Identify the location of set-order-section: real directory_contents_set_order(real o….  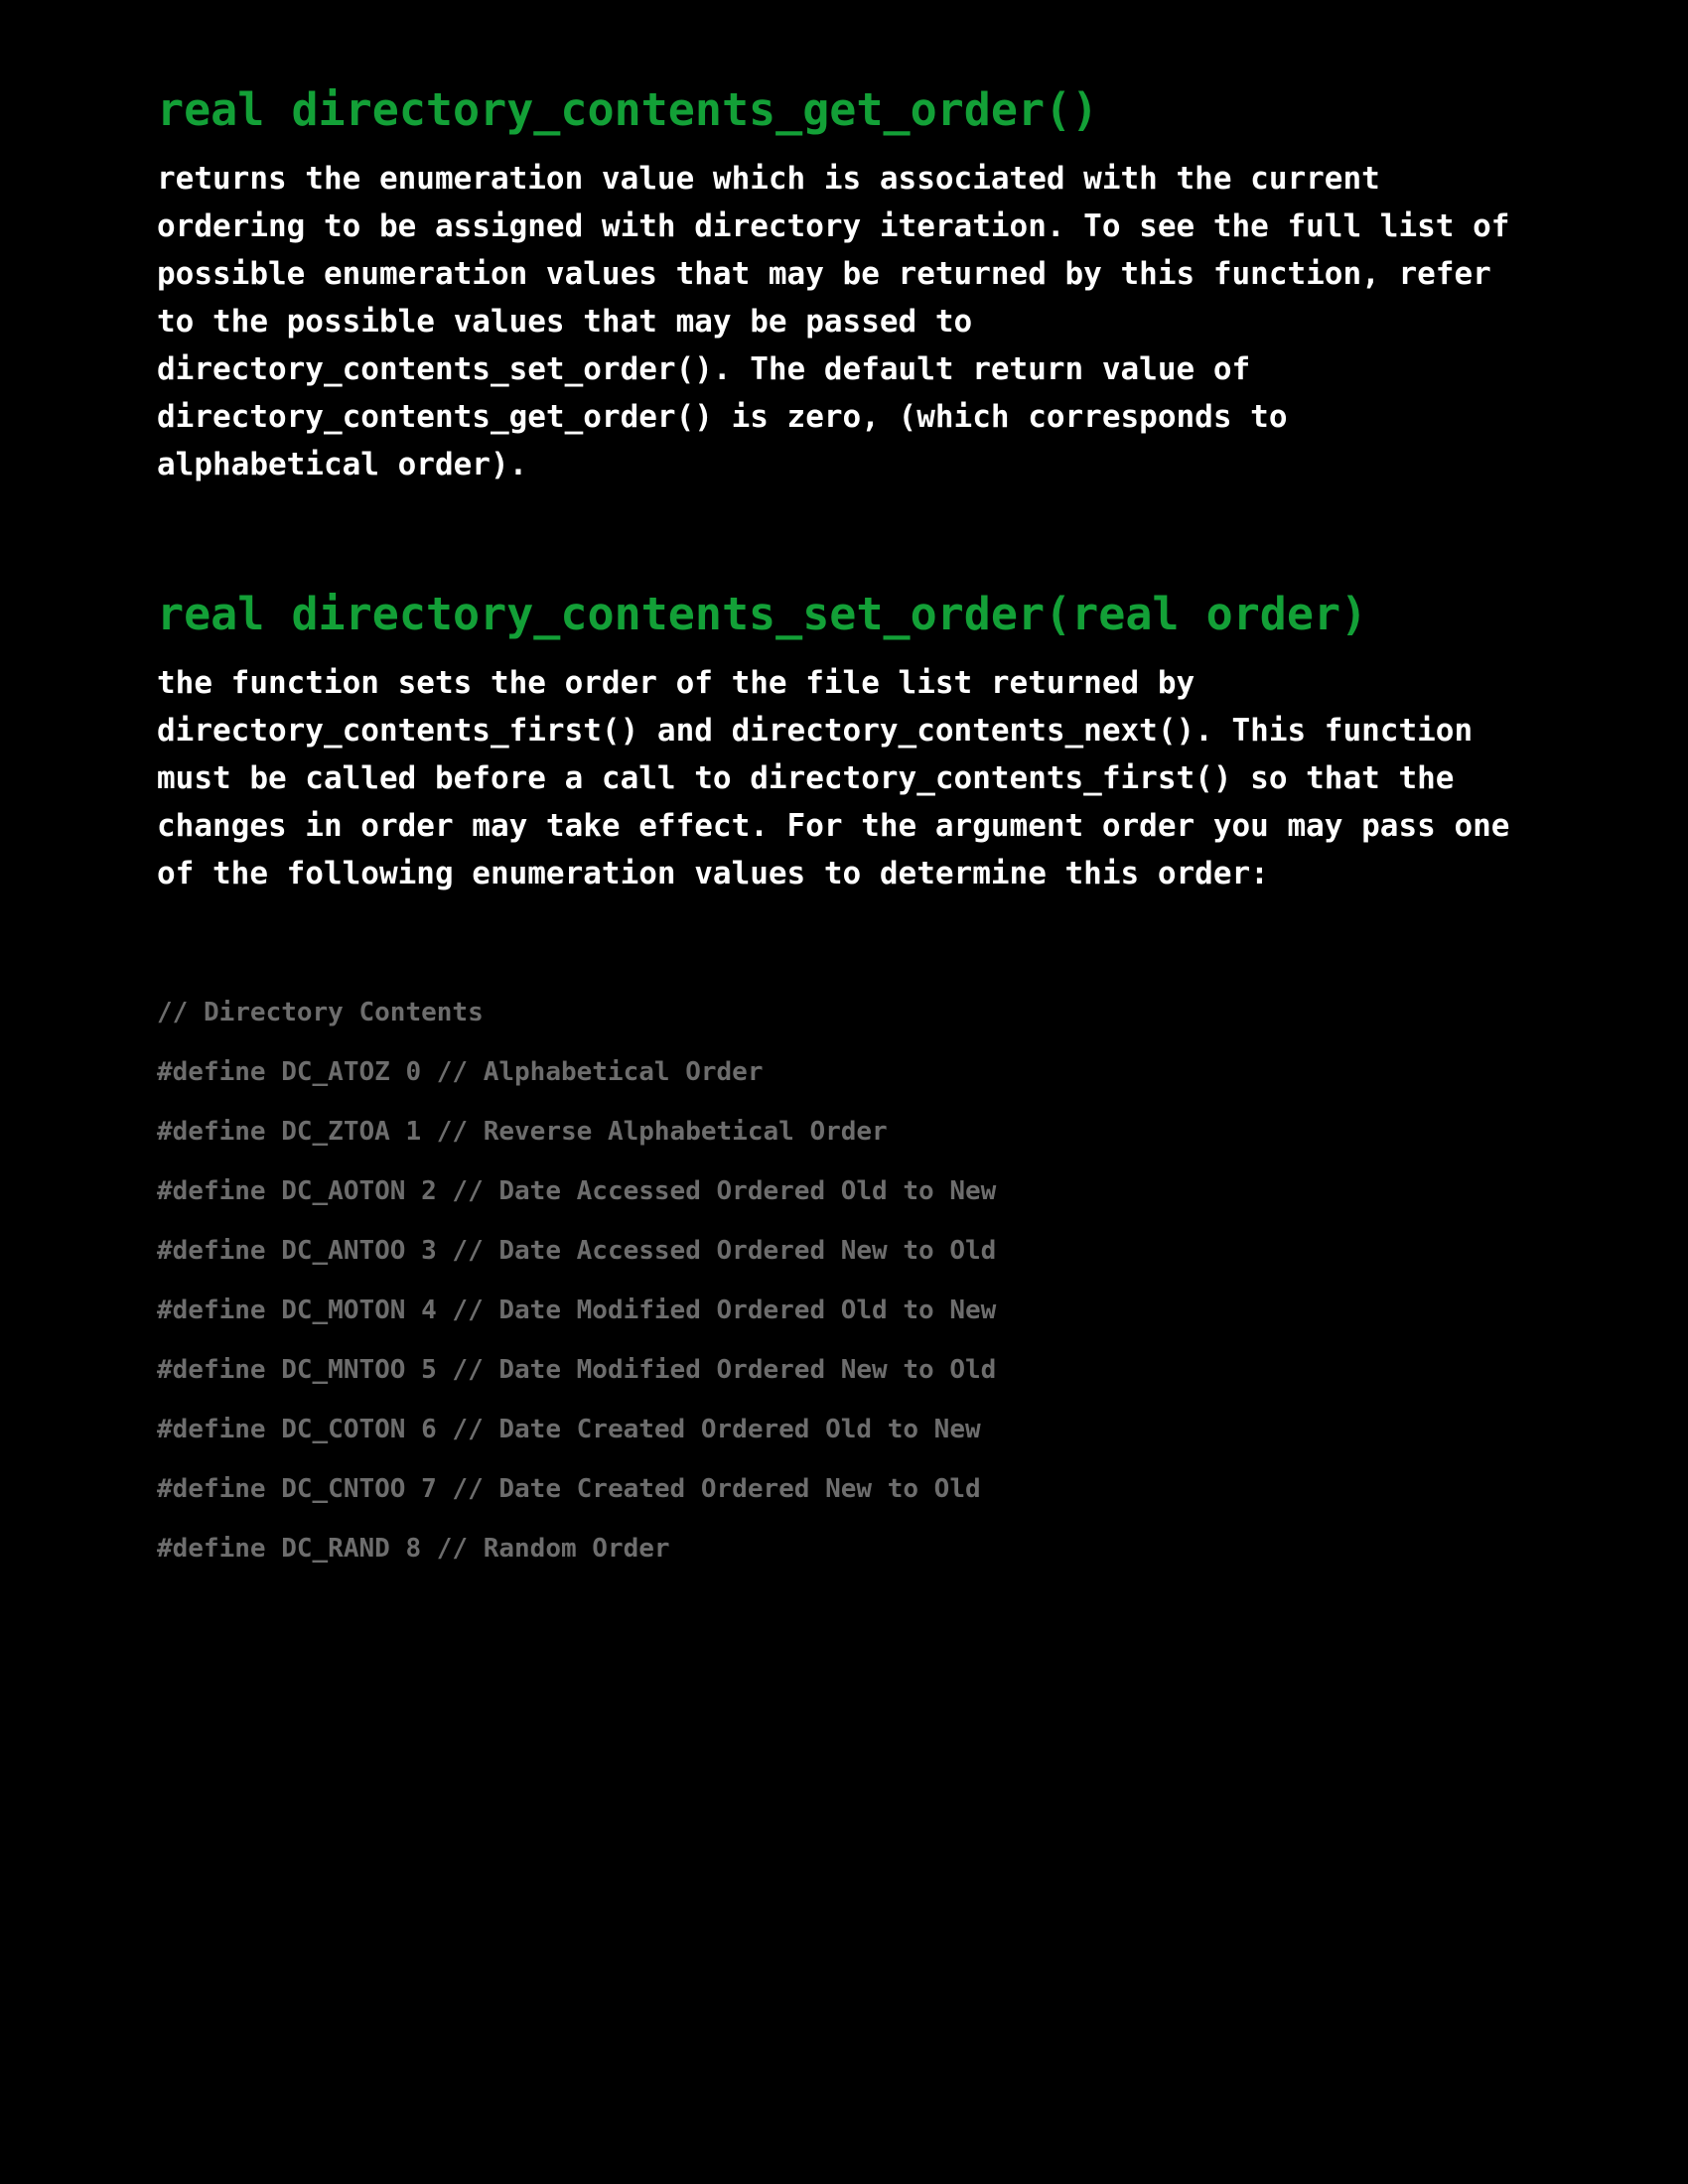
(901, 740).